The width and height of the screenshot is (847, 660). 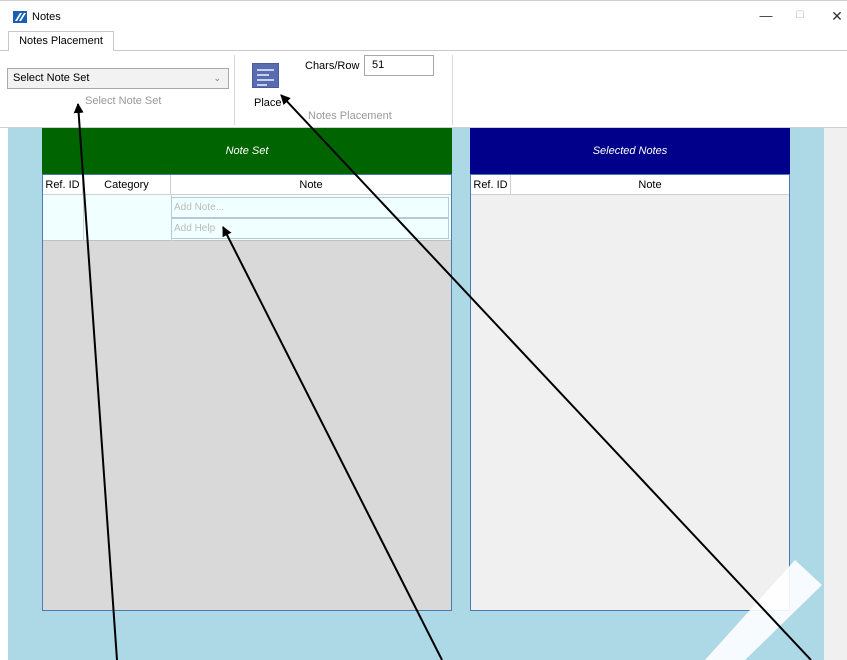 What do you see at coordinates (123, 101) in the screenshot?
I see `select-note-set-group-label: Select Note Set` at bounding box center [123, 101].